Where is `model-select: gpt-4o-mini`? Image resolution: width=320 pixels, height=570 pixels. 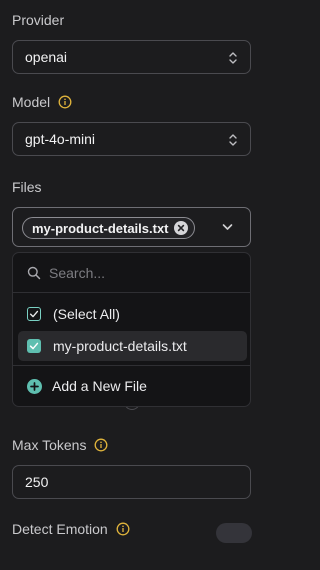
model-select: gpt-4o-mini is located at coordinates (131, 139).